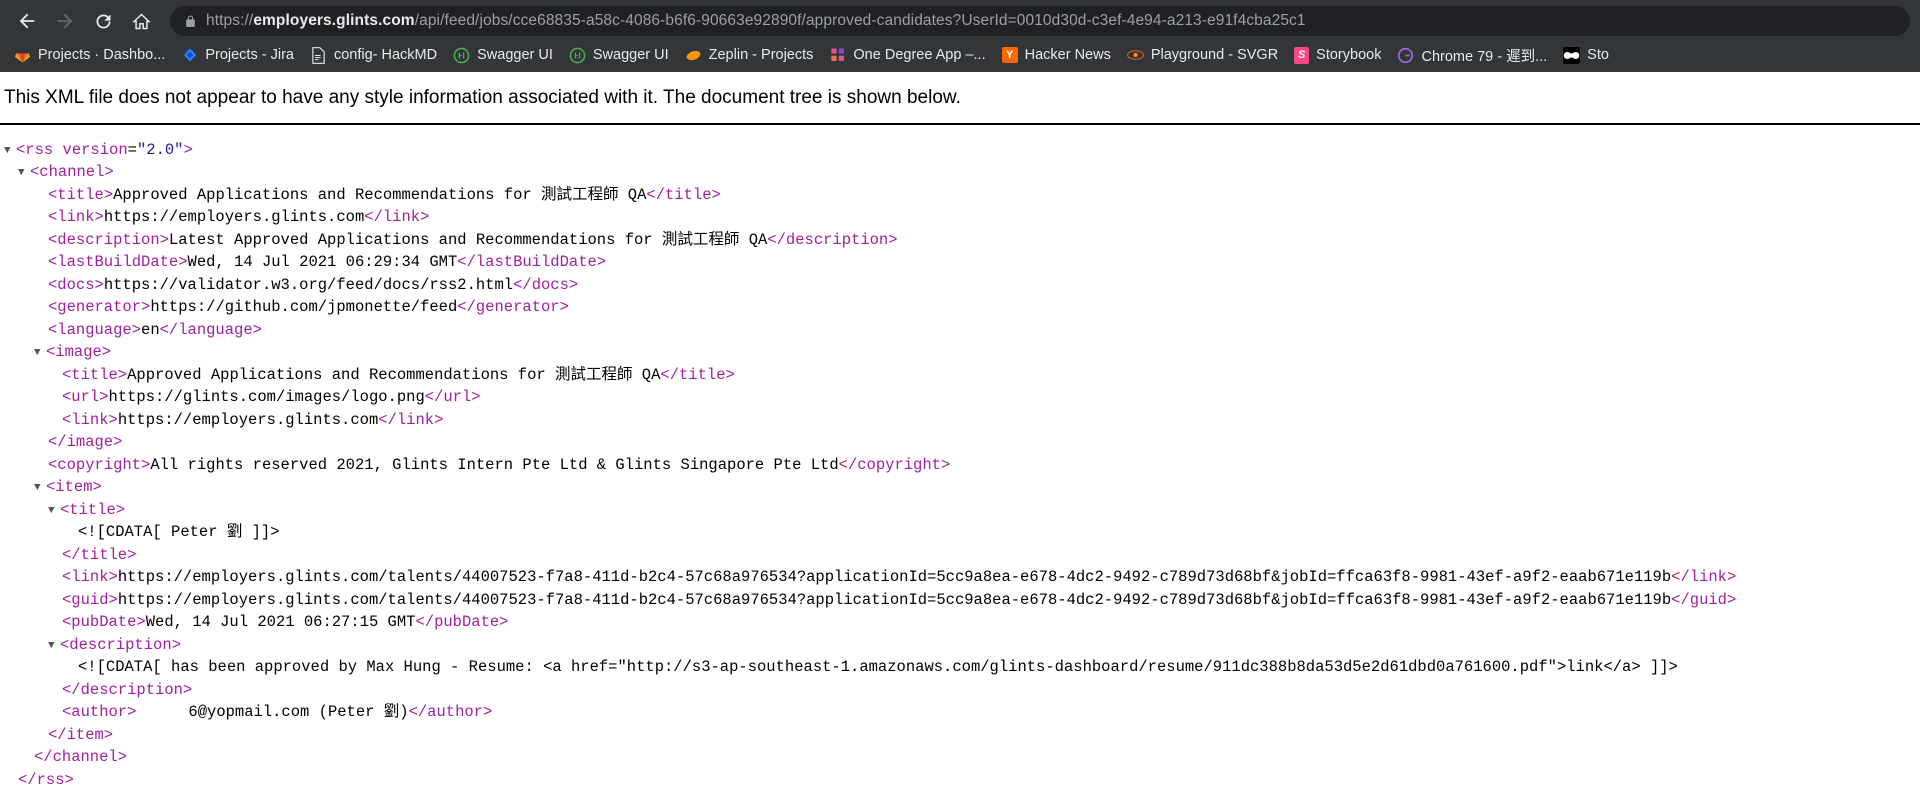  Describe the element at coordinates (118, 262) in the screenshot. I see `tag-open: <lastBuildDate>` at that location.